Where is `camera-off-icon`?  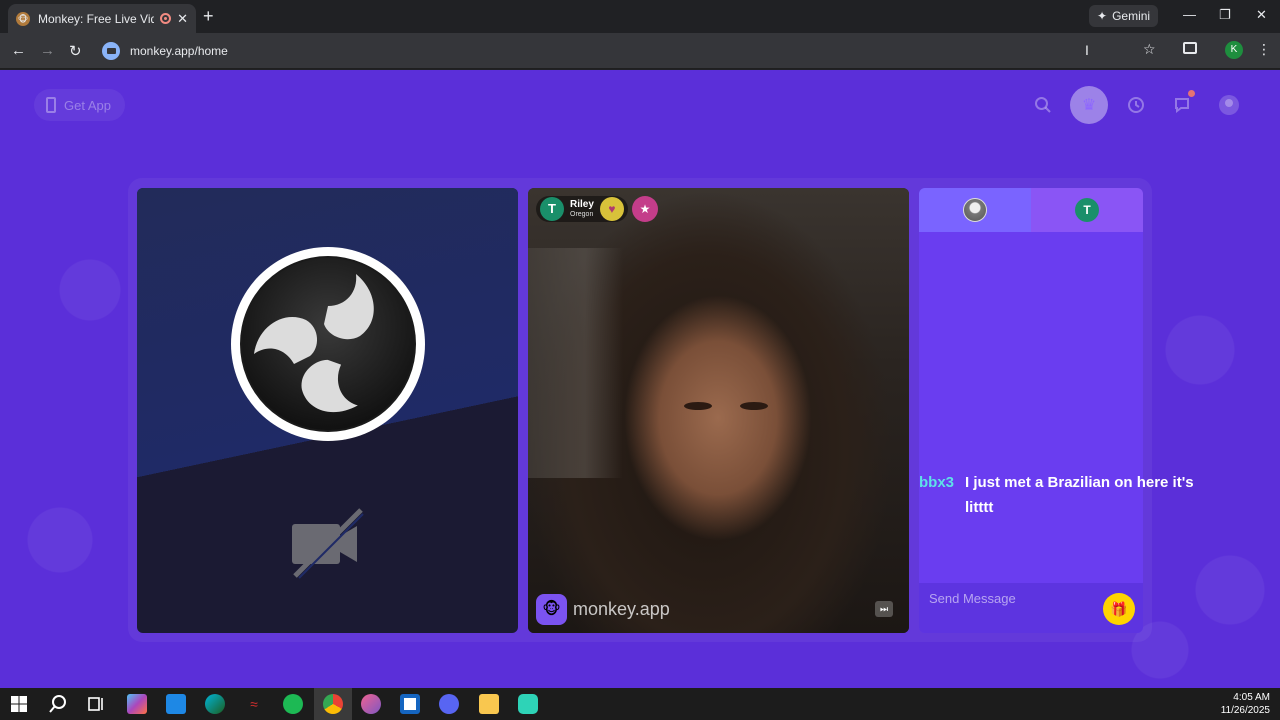
camera-off-icon is located at coordinates (328, 543).